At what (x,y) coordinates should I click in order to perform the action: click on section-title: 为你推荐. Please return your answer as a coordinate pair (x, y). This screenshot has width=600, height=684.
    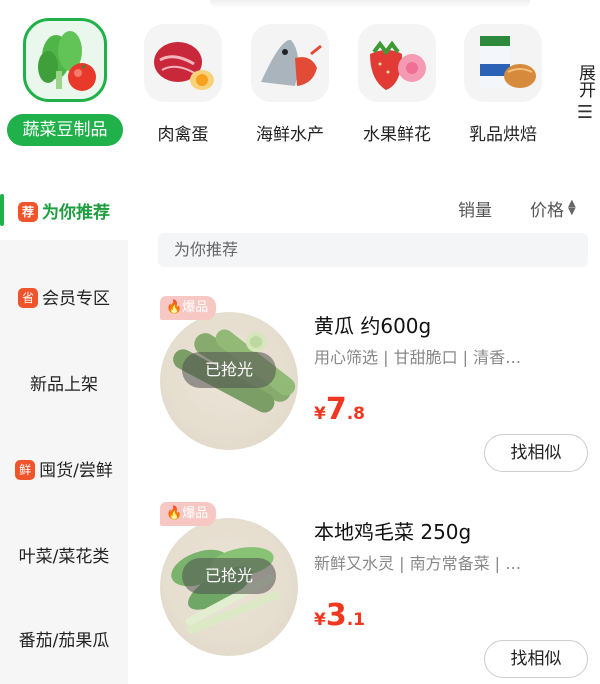
    Looking at the image, I should click on (373, 250).